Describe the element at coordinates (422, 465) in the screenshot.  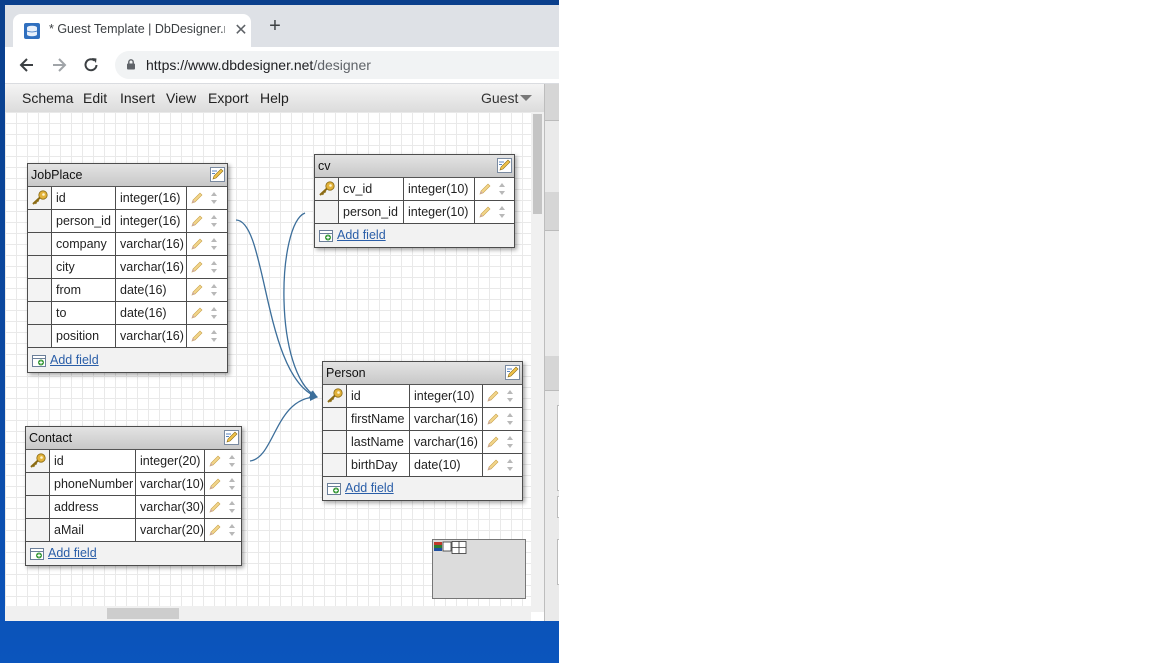
I see `table-row: birthDay date(10)` at that location.